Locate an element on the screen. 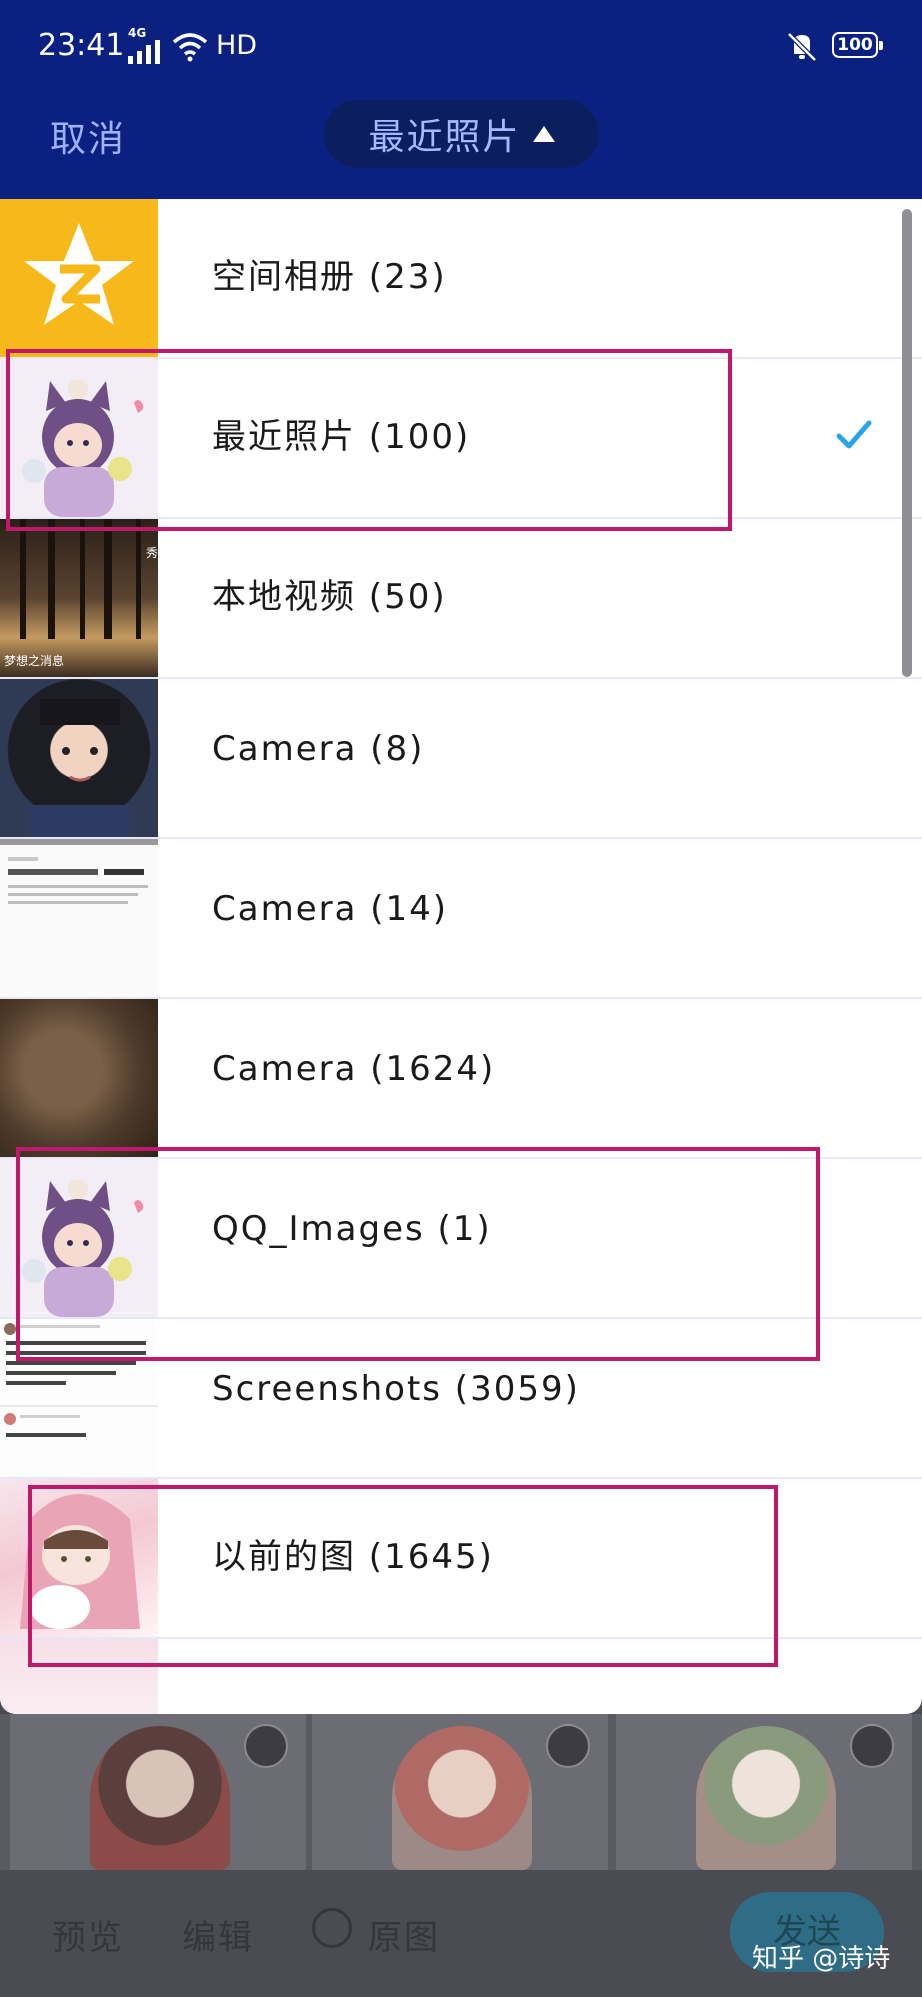 This screenshot has height=1997, width=922. photo-grid is located at coordinates (461, 1792).